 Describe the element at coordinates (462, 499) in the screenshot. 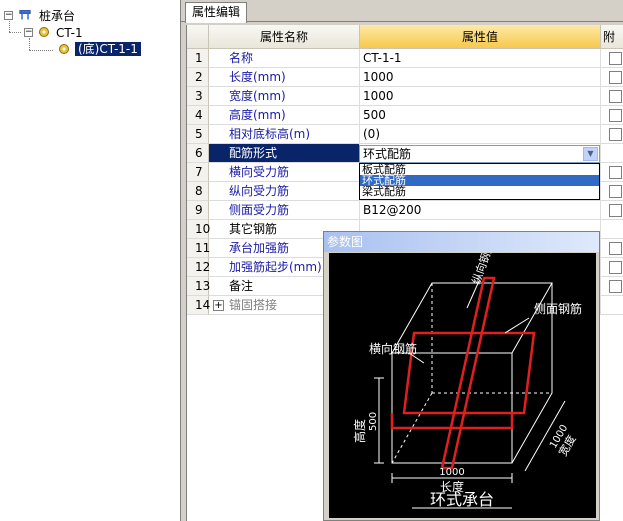

I see `diagram-caption: 环式承台` at that location.